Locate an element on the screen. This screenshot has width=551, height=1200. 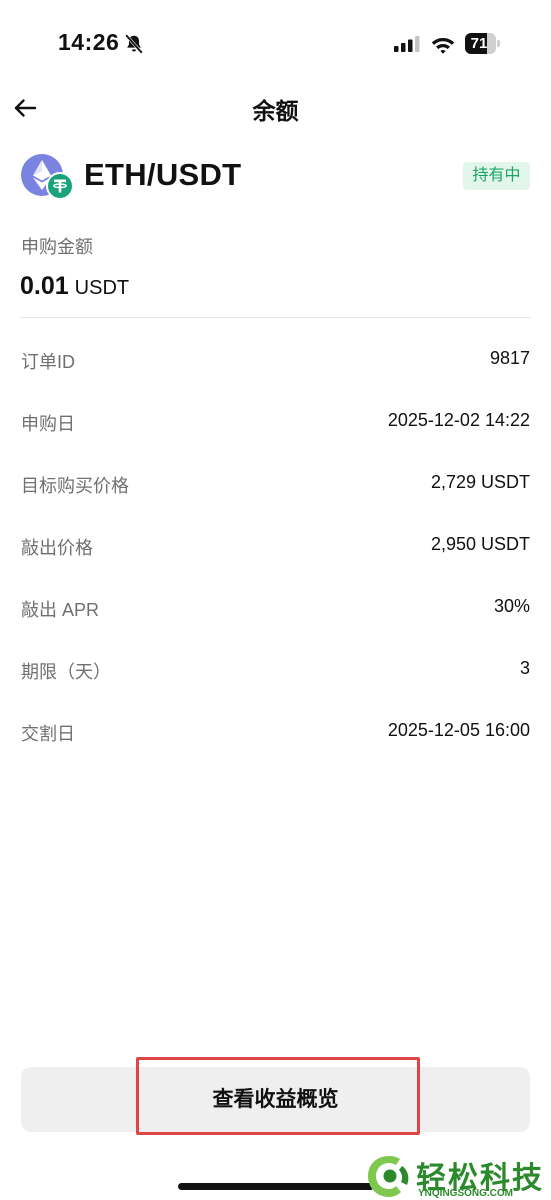
battery-indicator: 71 is located at coordinates (482, 43).